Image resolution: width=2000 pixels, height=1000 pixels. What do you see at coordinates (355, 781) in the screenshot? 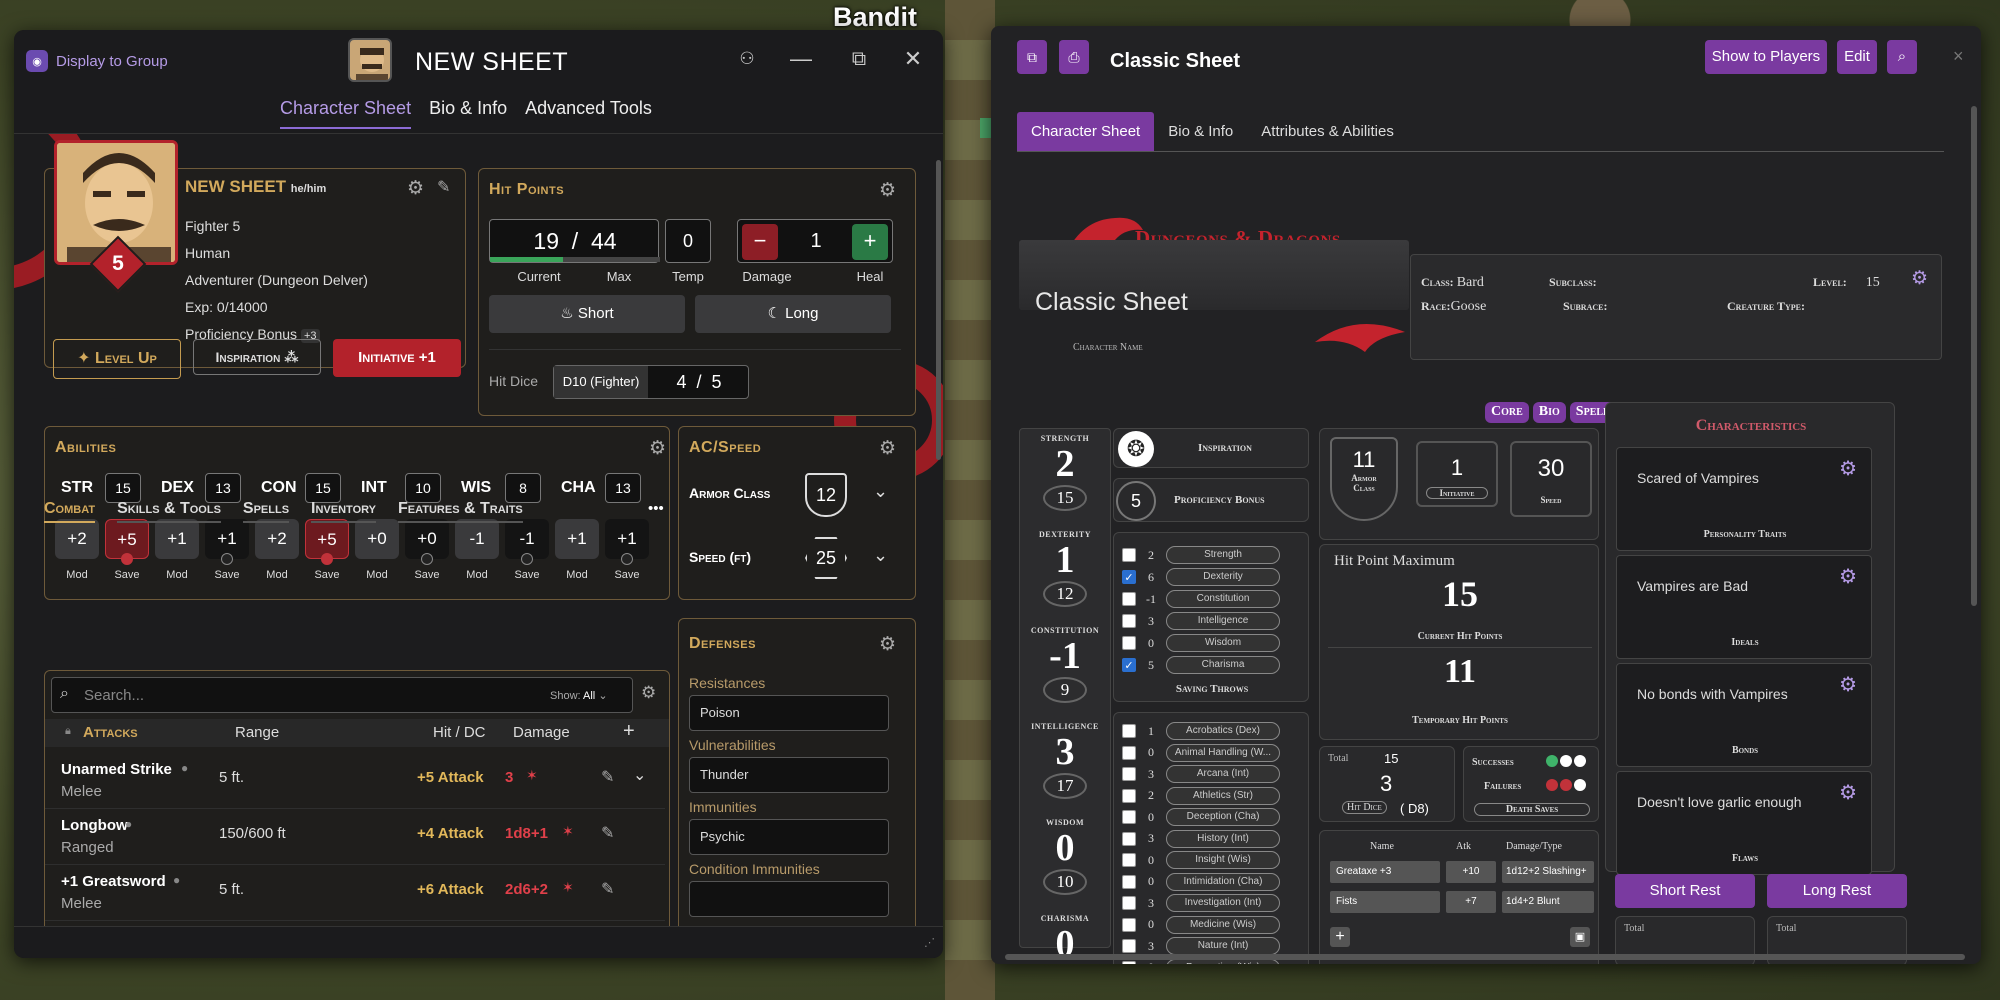
I see `attack-row: Unarmed Strike ● Melee 5 ft. +5 Attack 3 ✶ ✎ ⌄` at bounding box center [355, 781].